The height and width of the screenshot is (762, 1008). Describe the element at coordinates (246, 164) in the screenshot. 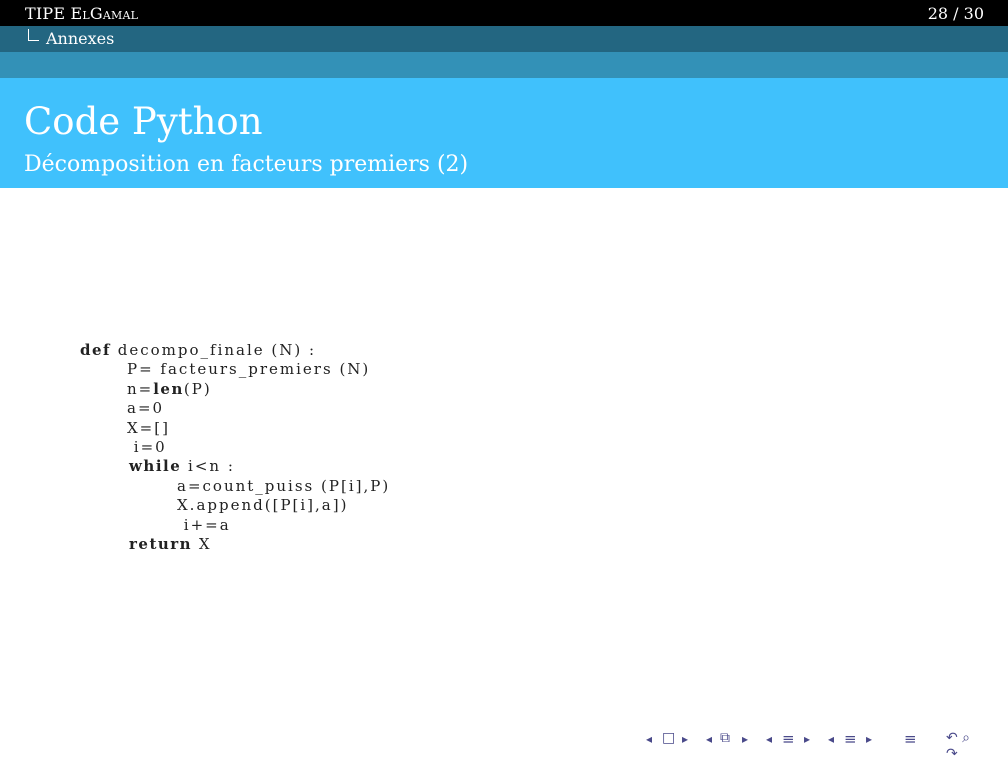

I see `frame-subtitle: Décomposition en facteurs premiers (2)` at that location.